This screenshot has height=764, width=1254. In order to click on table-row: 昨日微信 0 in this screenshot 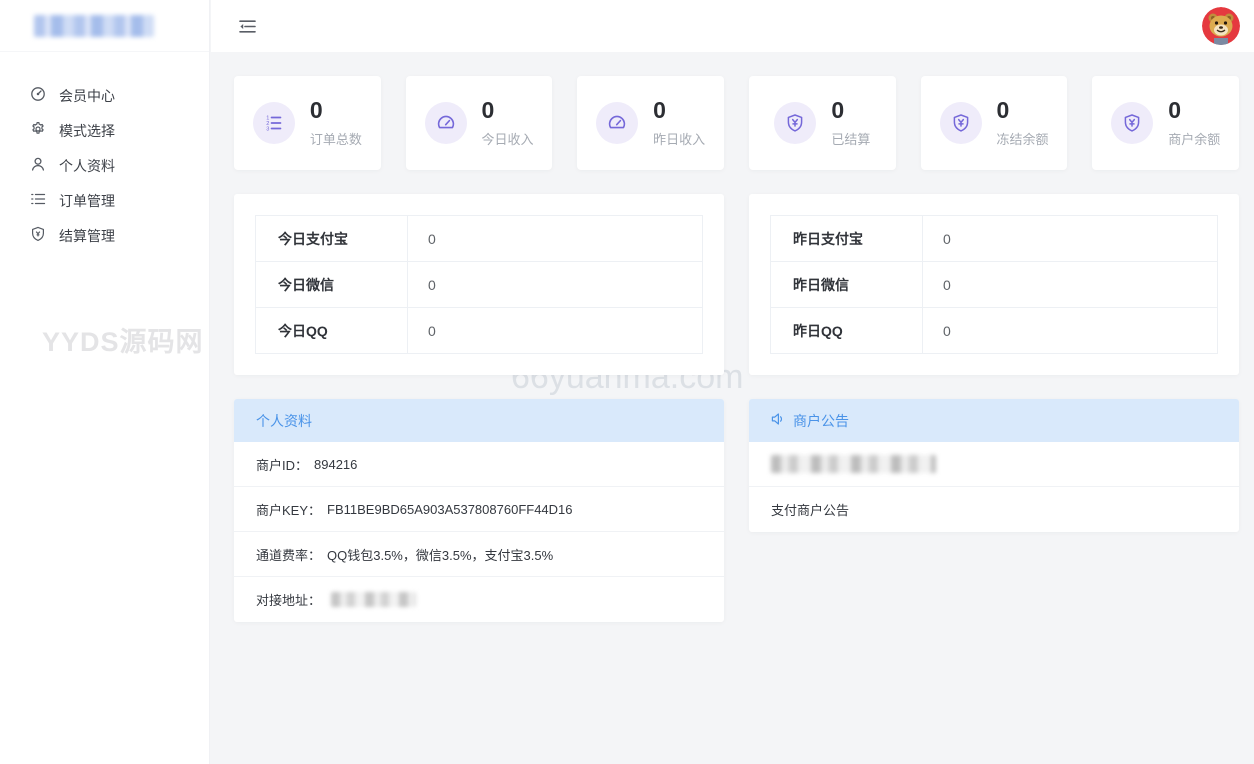, I will do `click(994, 284)`.